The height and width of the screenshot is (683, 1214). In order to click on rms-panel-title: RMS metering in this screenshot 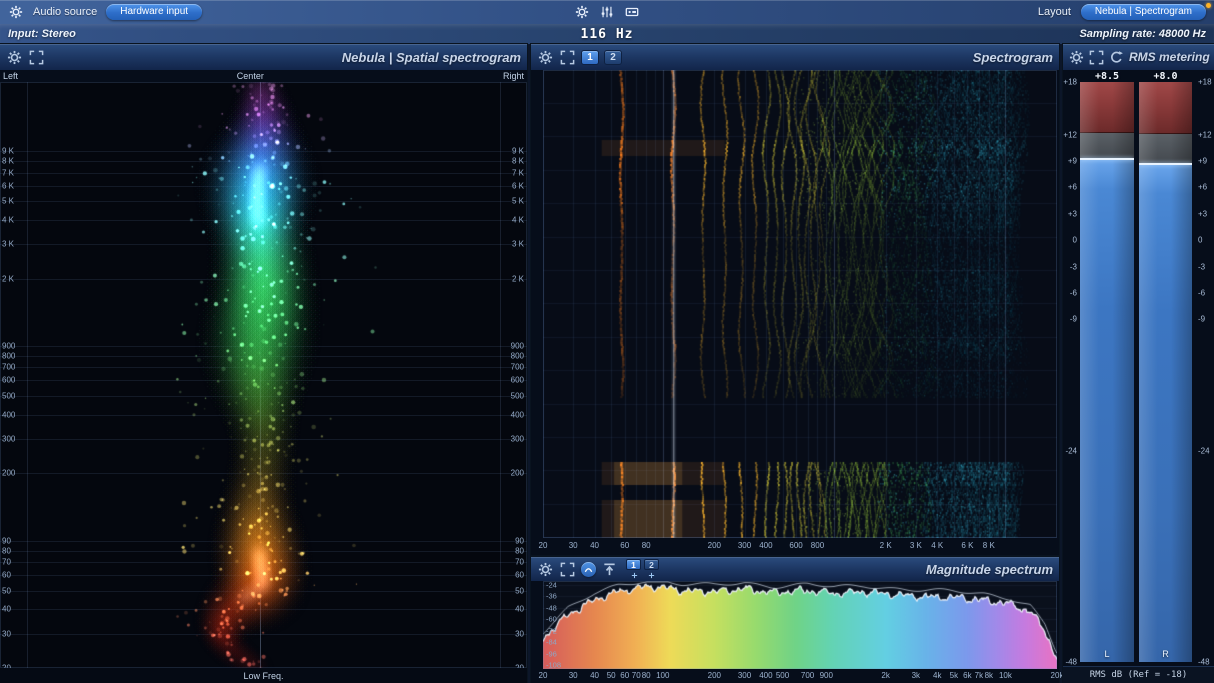, I will do `click(1169, 57)`.